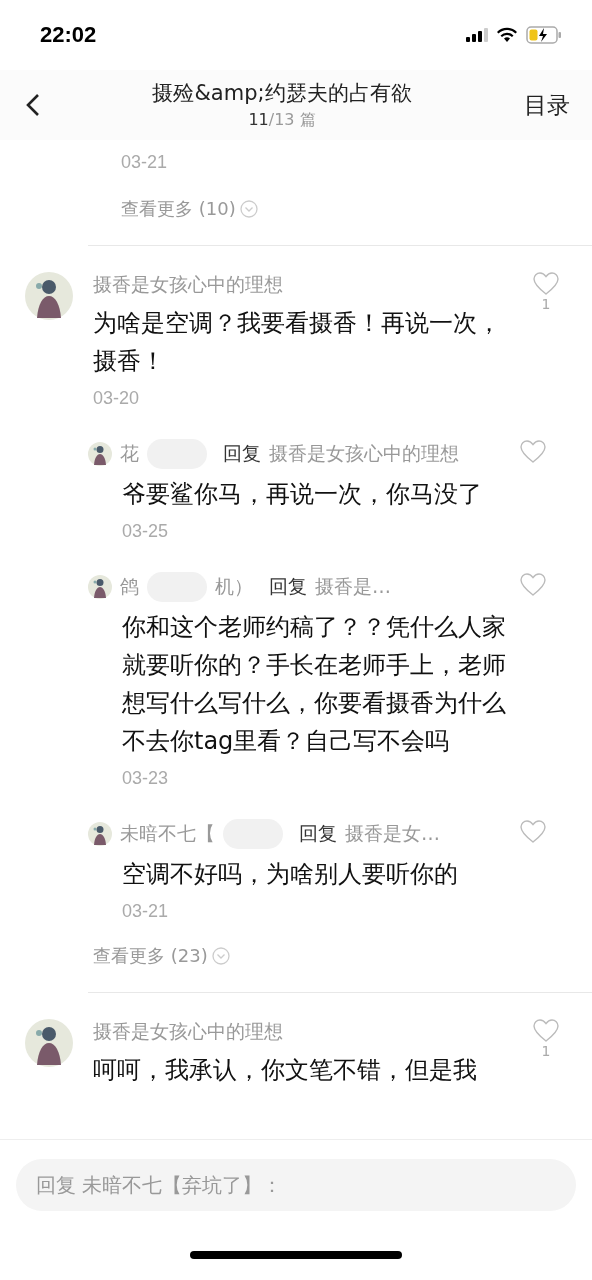  I want to click on reply-date: 03-21, so click(146, 911).